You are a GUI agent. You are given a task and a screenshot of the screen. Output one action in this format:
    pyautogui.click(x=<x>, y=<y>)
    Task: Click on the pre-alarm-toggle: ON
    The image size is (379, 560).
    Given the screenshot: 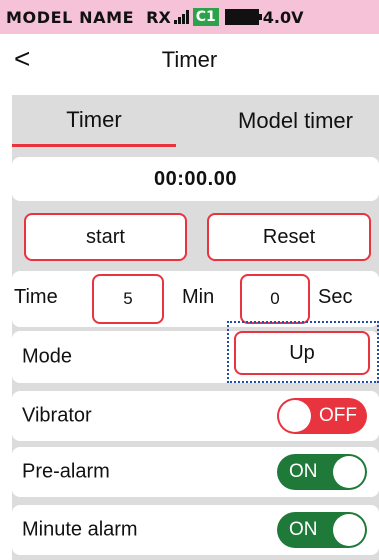 What is the action you would take?
    pyautogui.click(x=322, y=472)
    